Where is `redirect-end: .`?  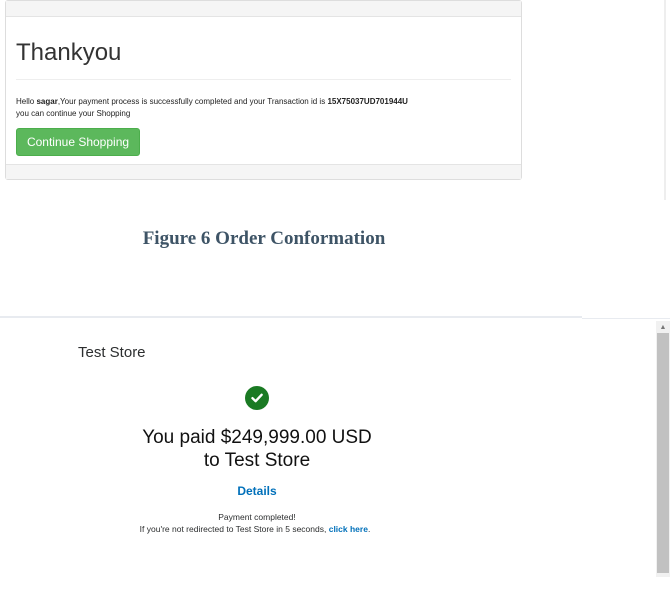
redirect-end: . is located at coordinates (369, 529).